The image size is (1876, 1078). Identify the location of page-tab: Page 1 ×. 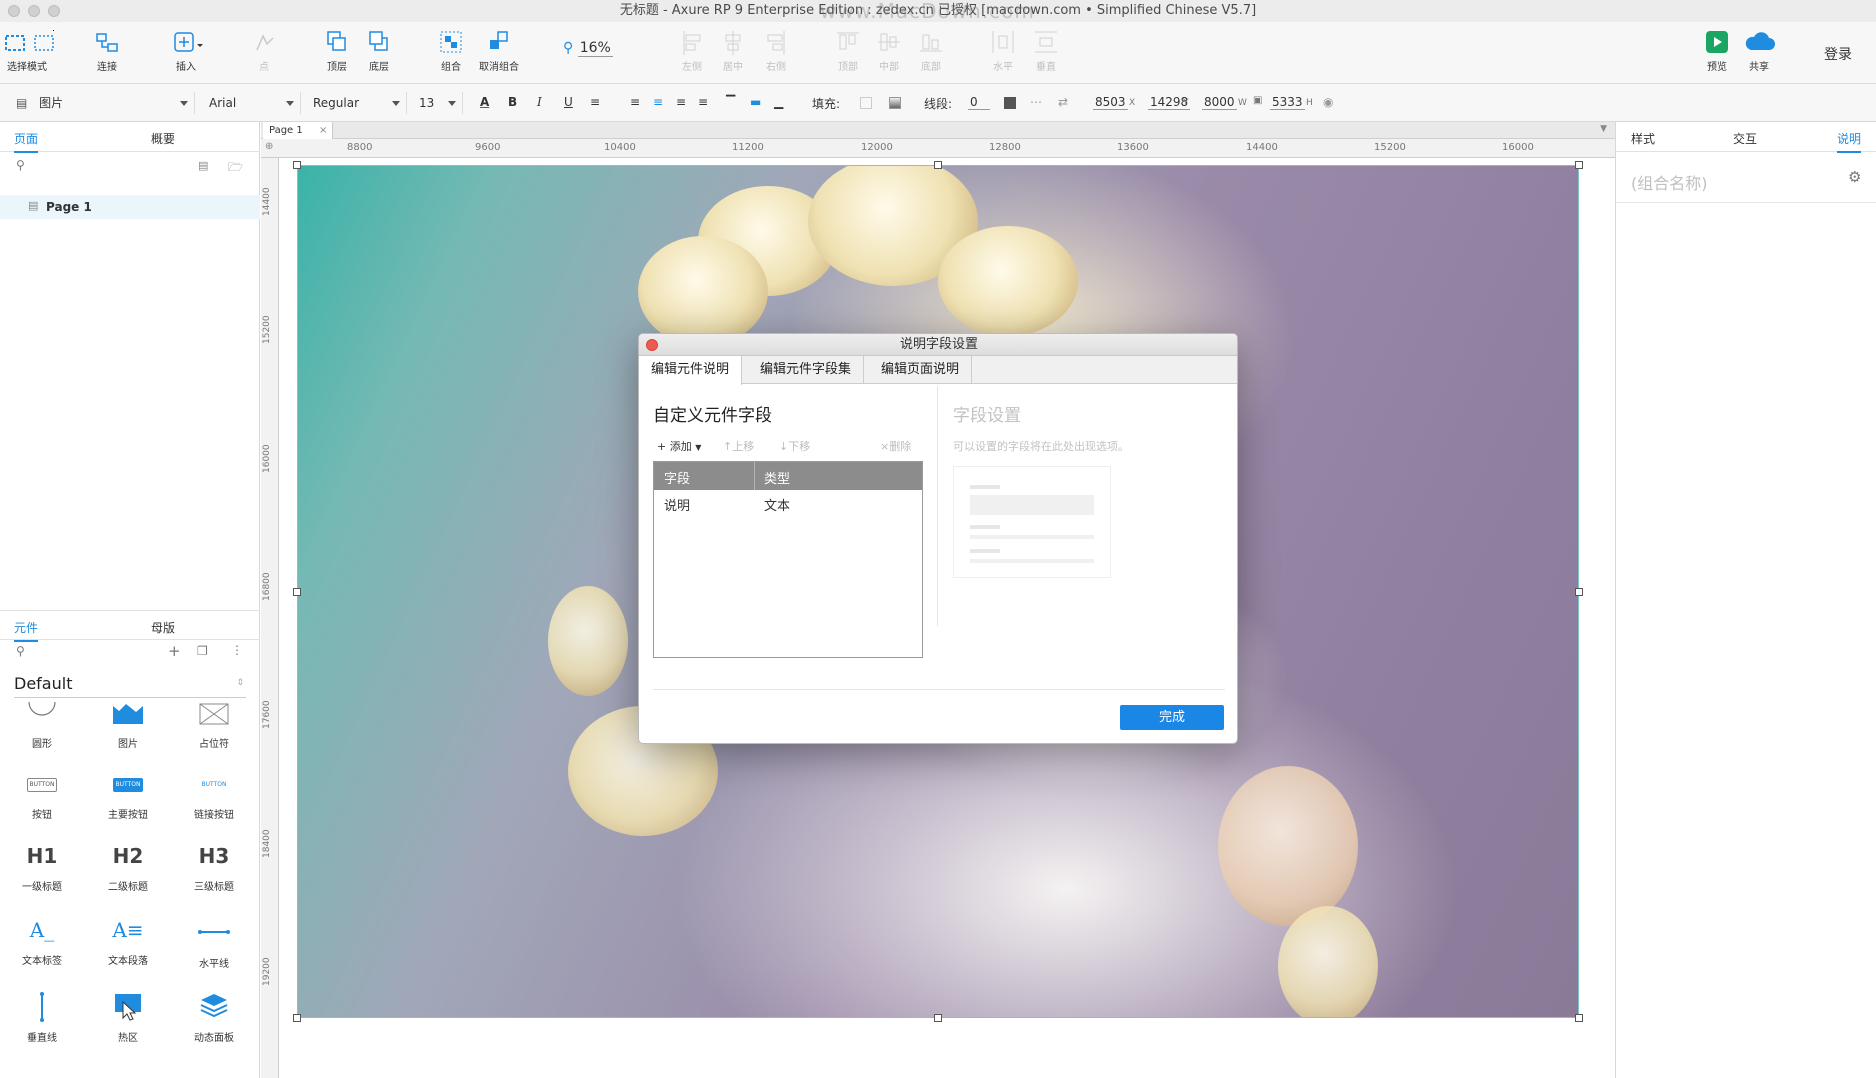
(298, 130).